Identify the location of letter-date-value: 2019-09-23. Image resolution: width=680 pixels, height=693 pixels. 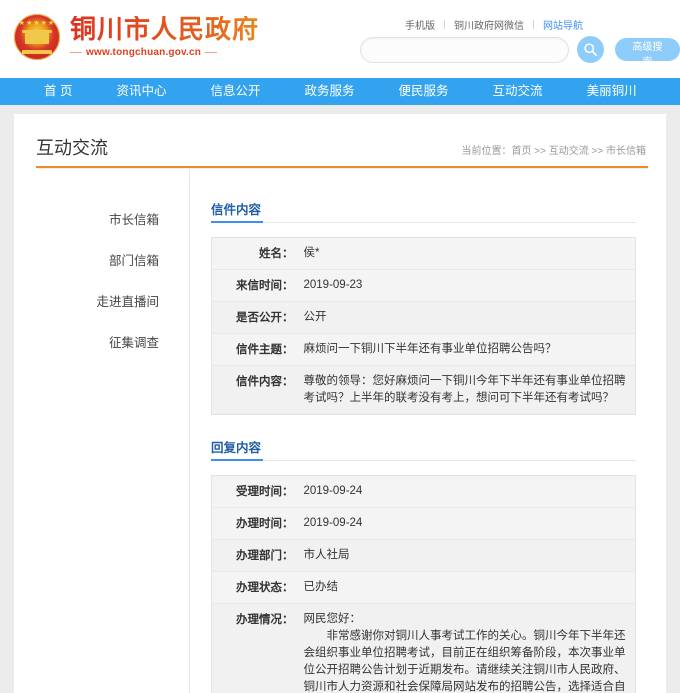
(333, 285).